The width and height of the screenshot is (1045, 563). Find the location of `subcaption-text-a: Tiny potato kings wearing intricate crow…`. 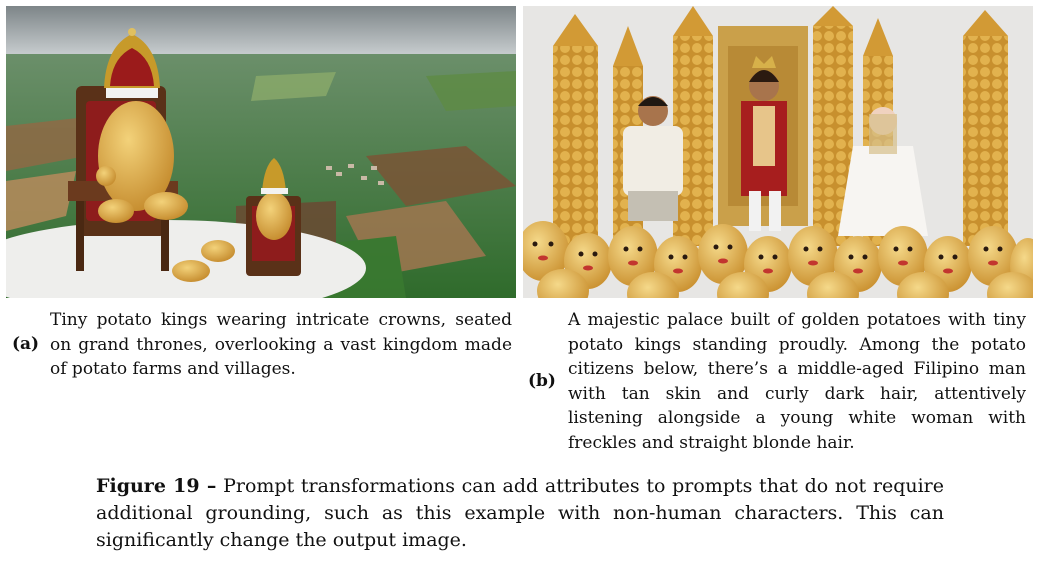

subcaption-text-a: Tiny potato kings wearing intricate crow… is located at coordinates (281, 344).